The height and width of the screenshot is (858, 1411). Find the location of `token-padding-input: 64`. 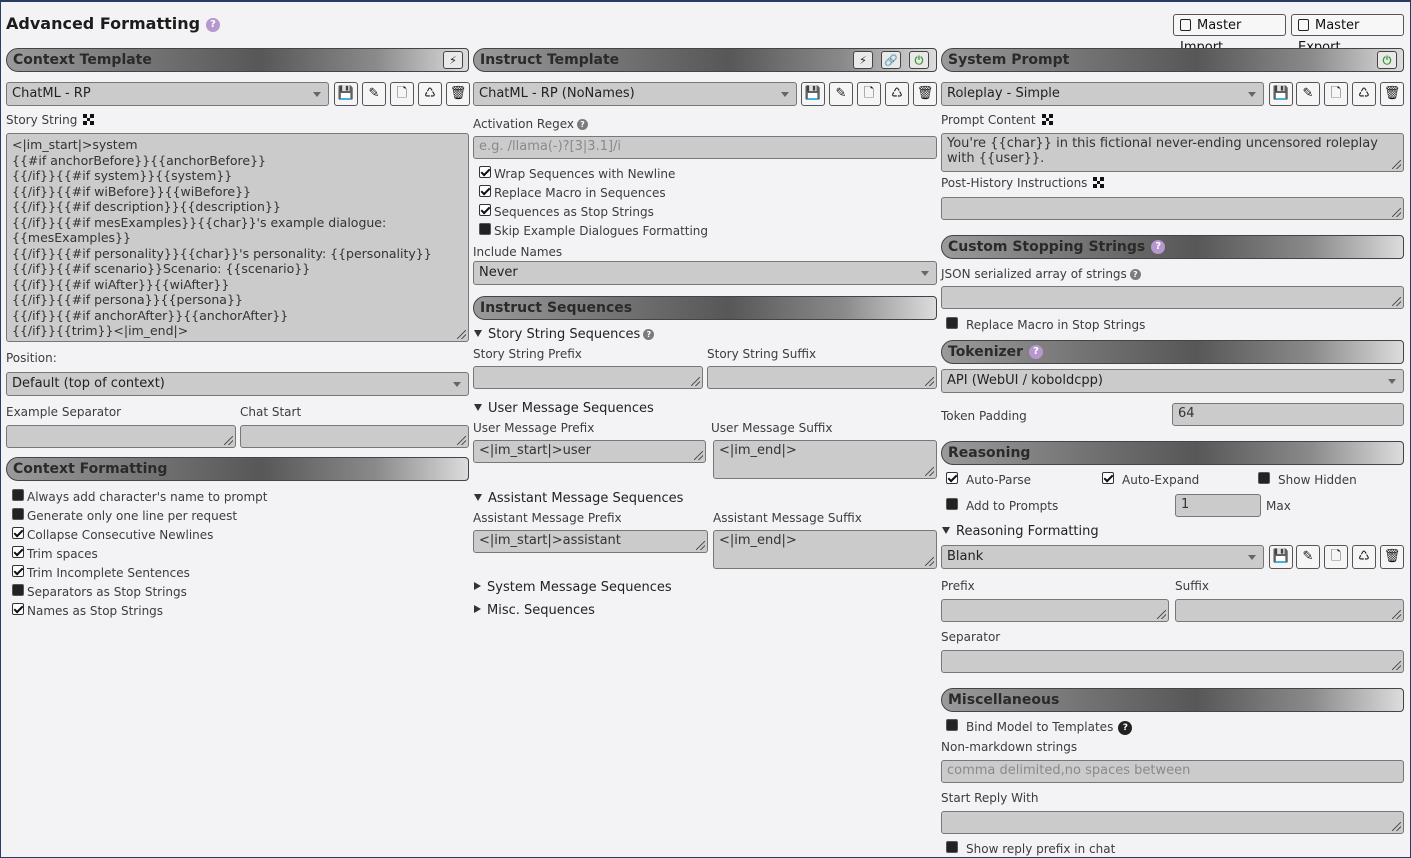

token-padding-input: 64 is located at coordinates (1288, 414).